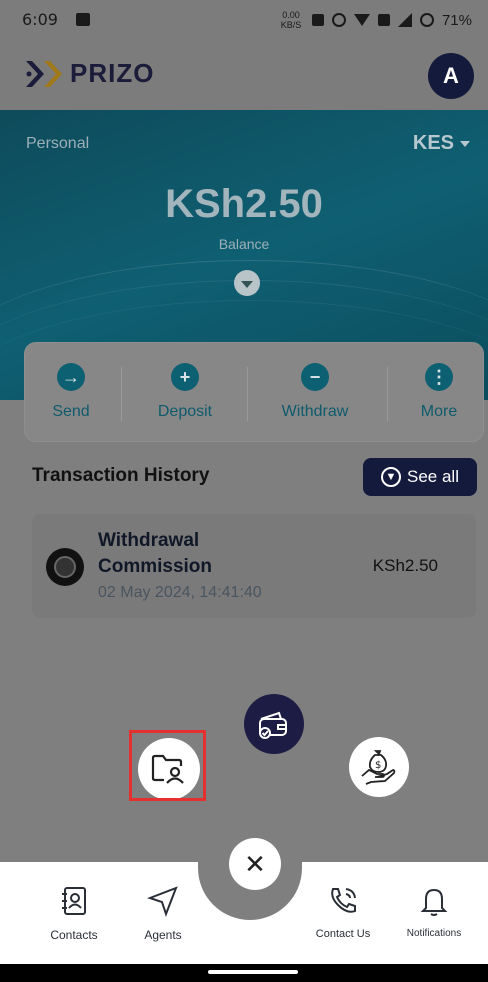 This screenshot has height=982, width=488. What do you see at coordinates (434, 933) in the screenshot?
I see `nav-notifications-label: Notifications` at bounding box center [434, 933].